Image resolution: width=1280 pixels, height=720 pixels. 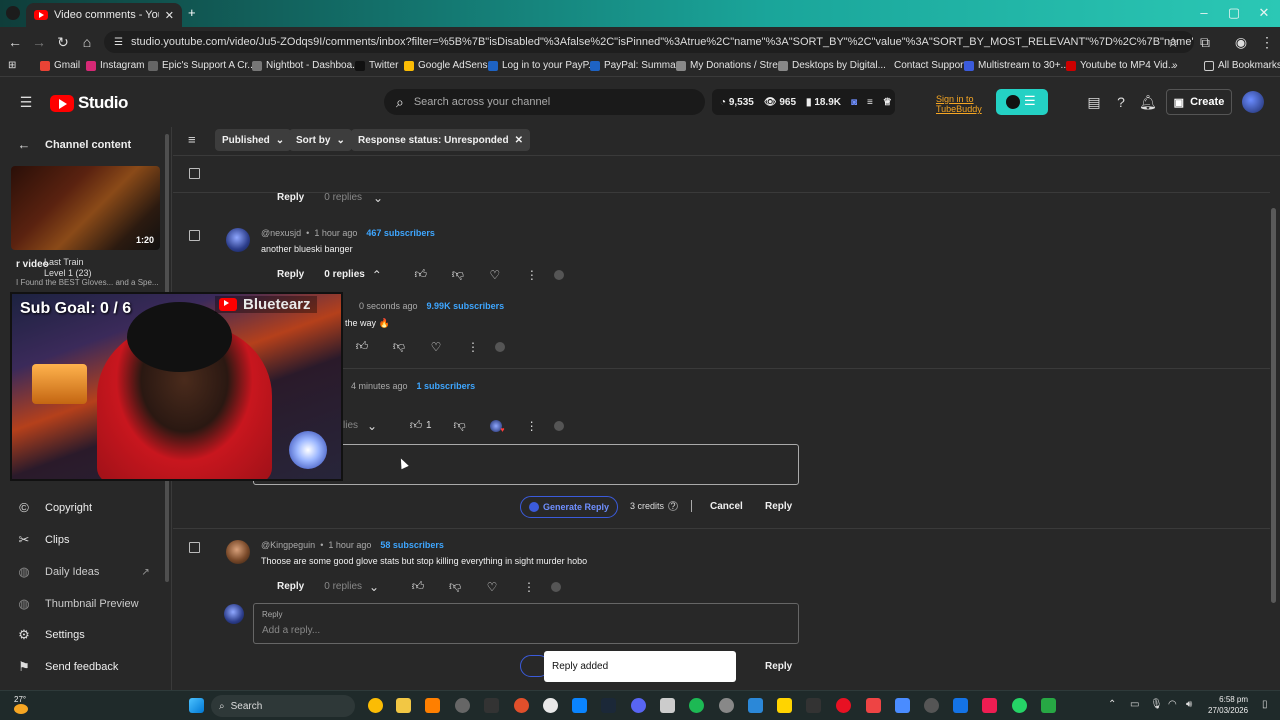 What do you see at coordinates (87, 42) in the screenshot?
I see `home-icon: ⌂` at bounding box center [87, 42].